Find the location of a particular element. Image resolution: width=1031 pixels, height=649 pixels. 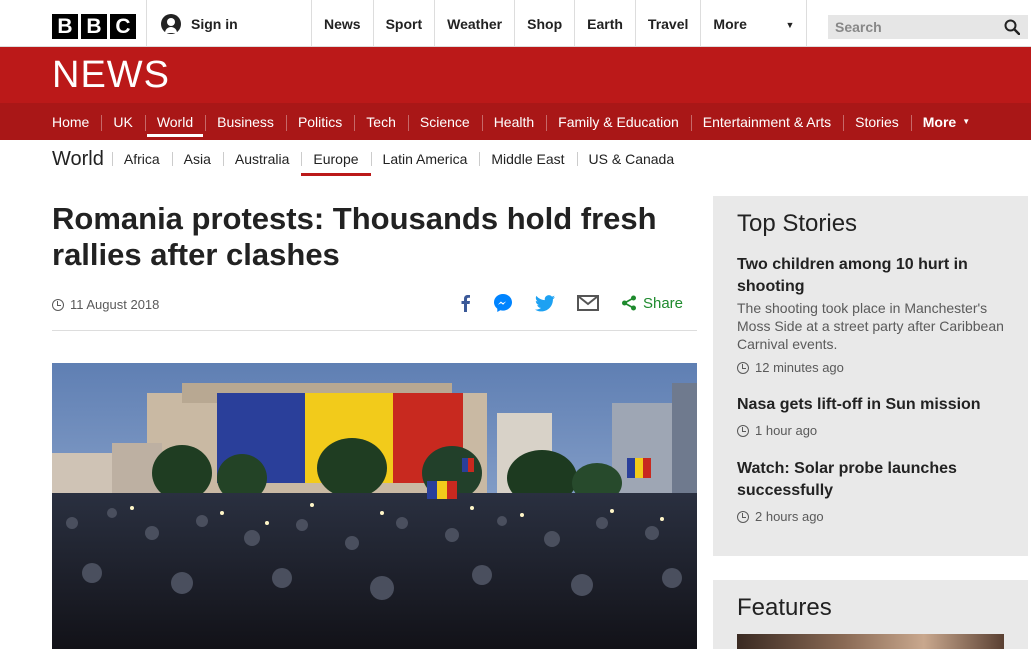

story-title: Two children among 10 hurt in shooting is located at coordinates (872, 276).